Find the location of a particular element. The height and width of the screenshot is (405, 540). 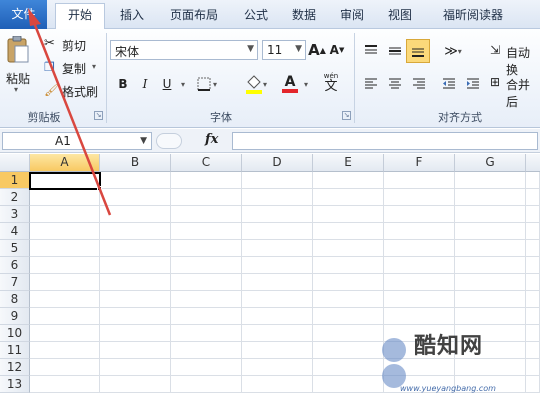

watermark: 酷知网 www.yueyangbang.com is located at coordinates (460, 361).